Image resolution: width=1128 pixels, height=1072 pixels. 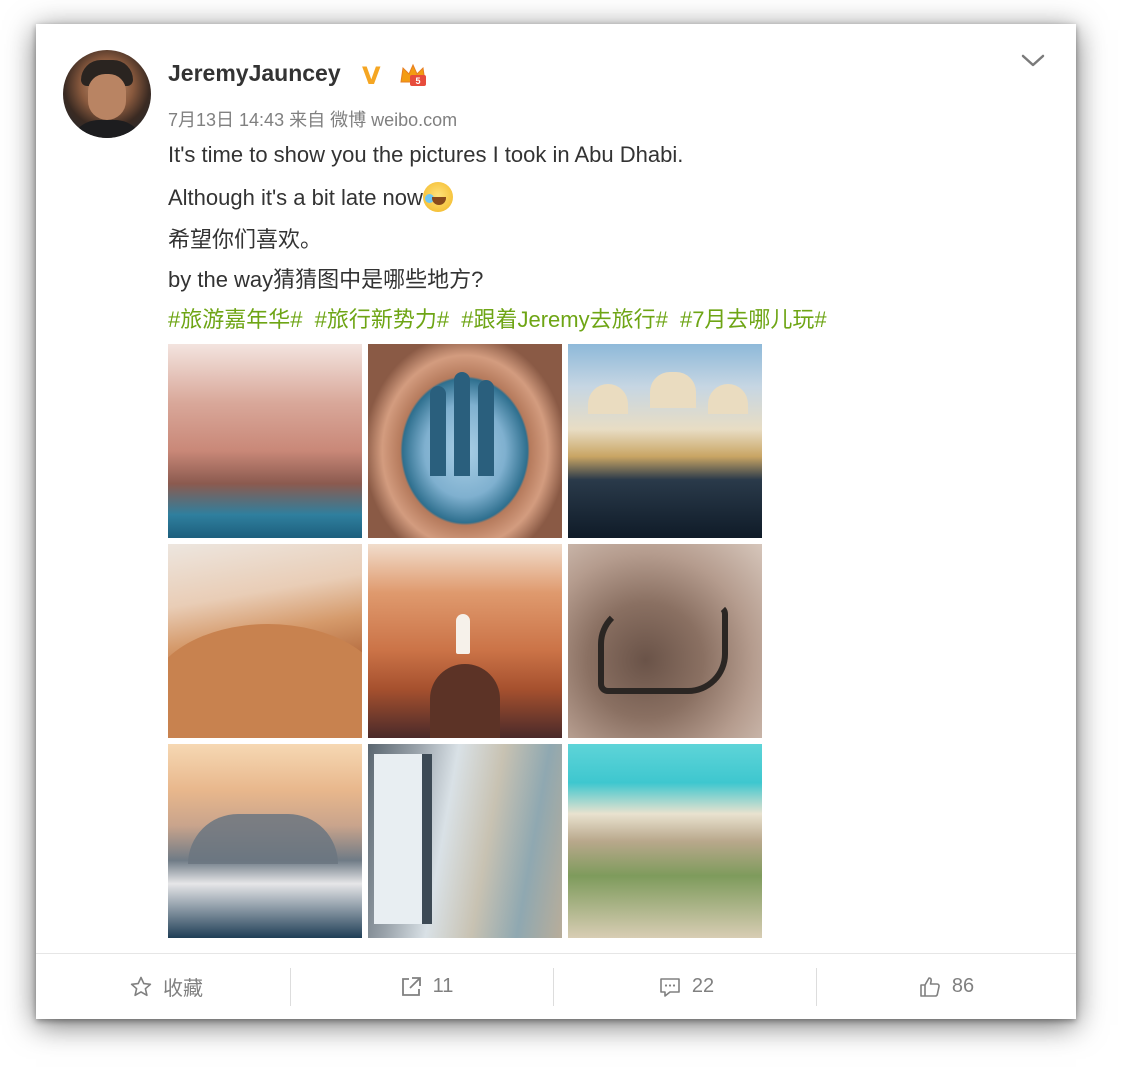 What do you see at coordinates (946, 986) in the screenshot?
I see `like-button: 86` at bounding box center [946, 986].